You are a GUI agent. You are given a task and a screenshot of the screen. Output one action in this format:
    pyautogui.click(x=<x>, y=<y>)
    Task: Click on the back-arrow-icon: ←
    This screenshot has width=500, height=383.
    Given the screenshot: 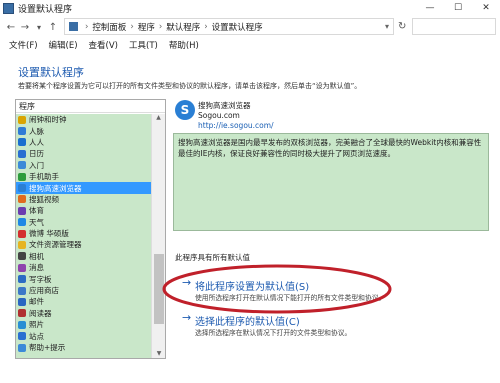 What is the action you would take?
    pyautogui.click(x=11, y=27)
    